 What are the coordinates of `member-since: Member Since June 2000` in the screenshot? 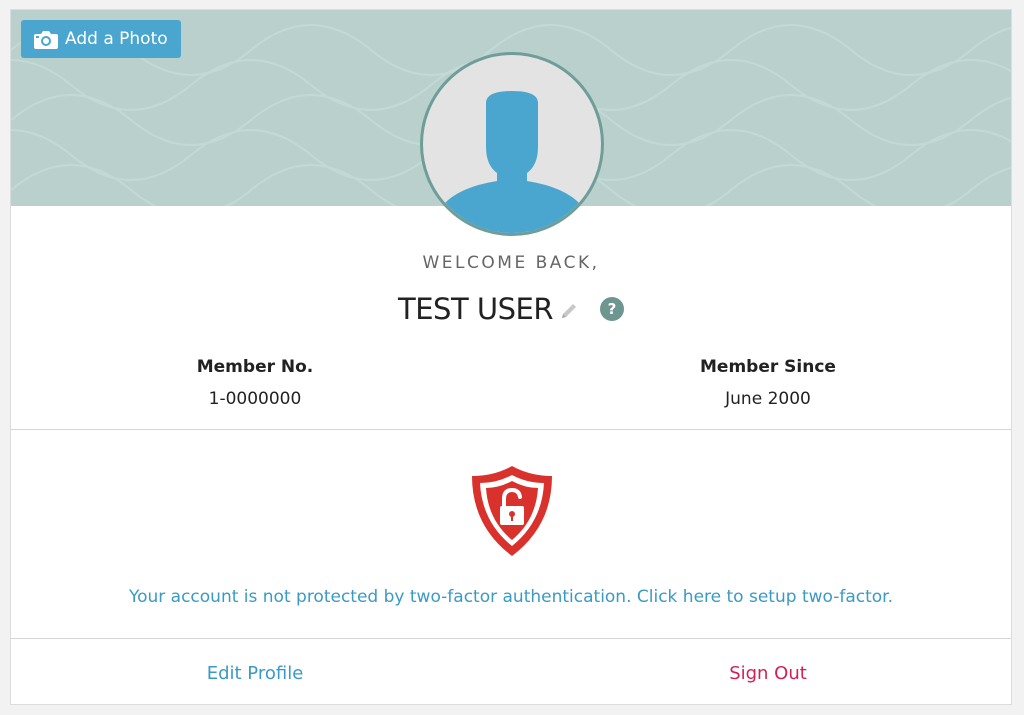 It's located at (768, 383).